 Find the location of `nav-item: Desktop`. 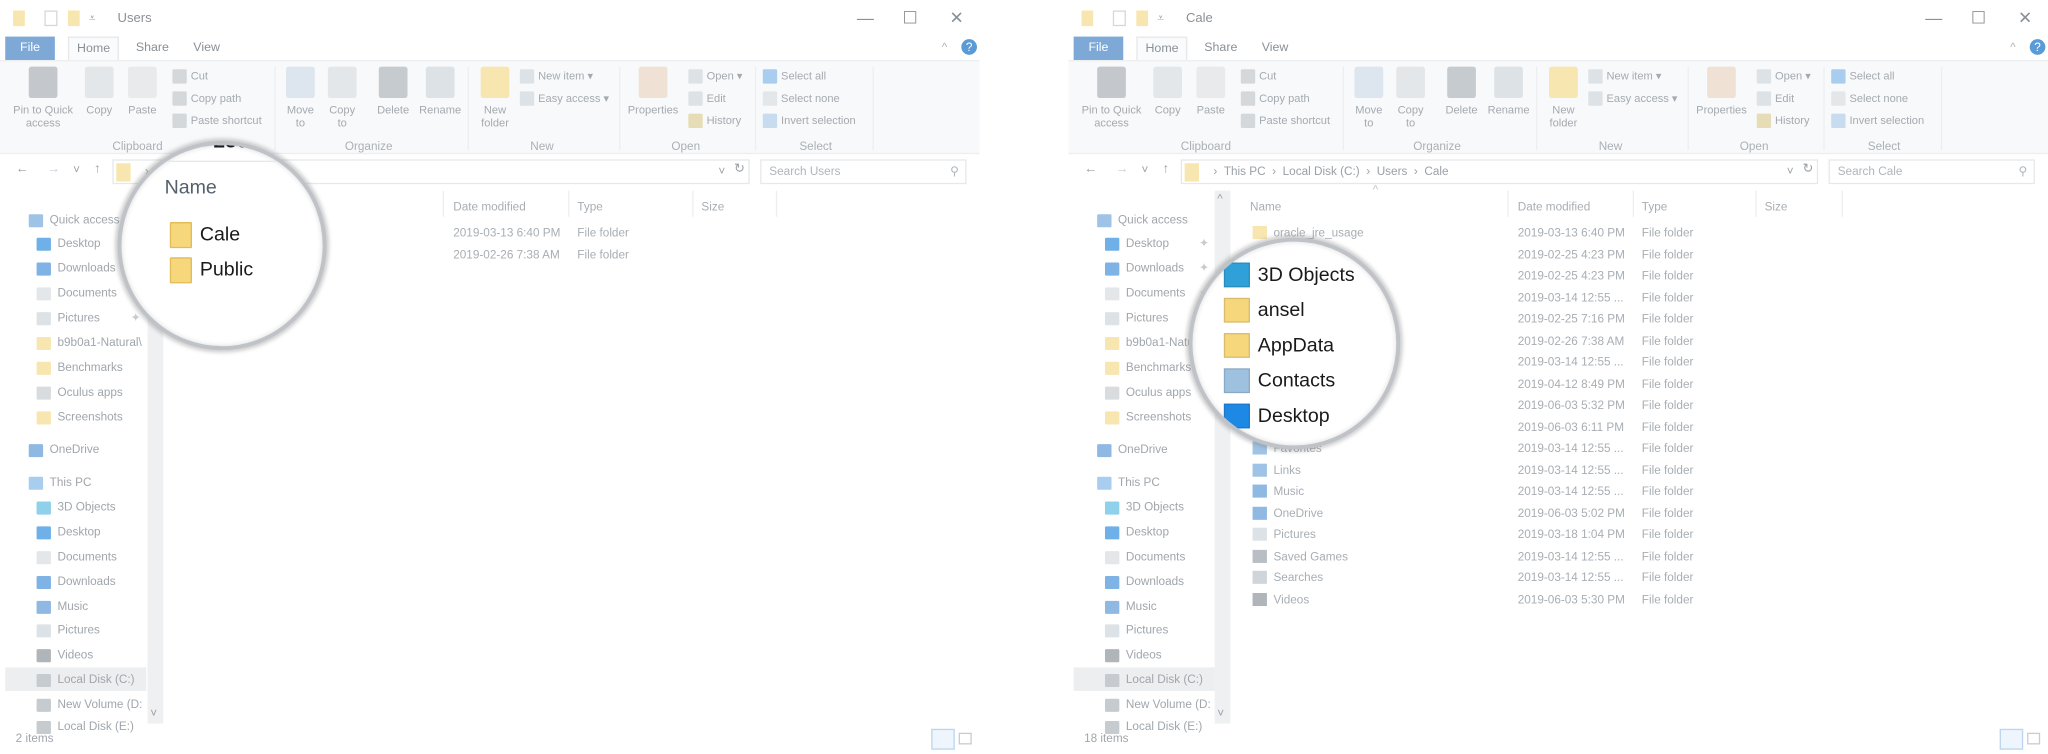

nav-item: Desktop is located at coordinates (1141, 532).